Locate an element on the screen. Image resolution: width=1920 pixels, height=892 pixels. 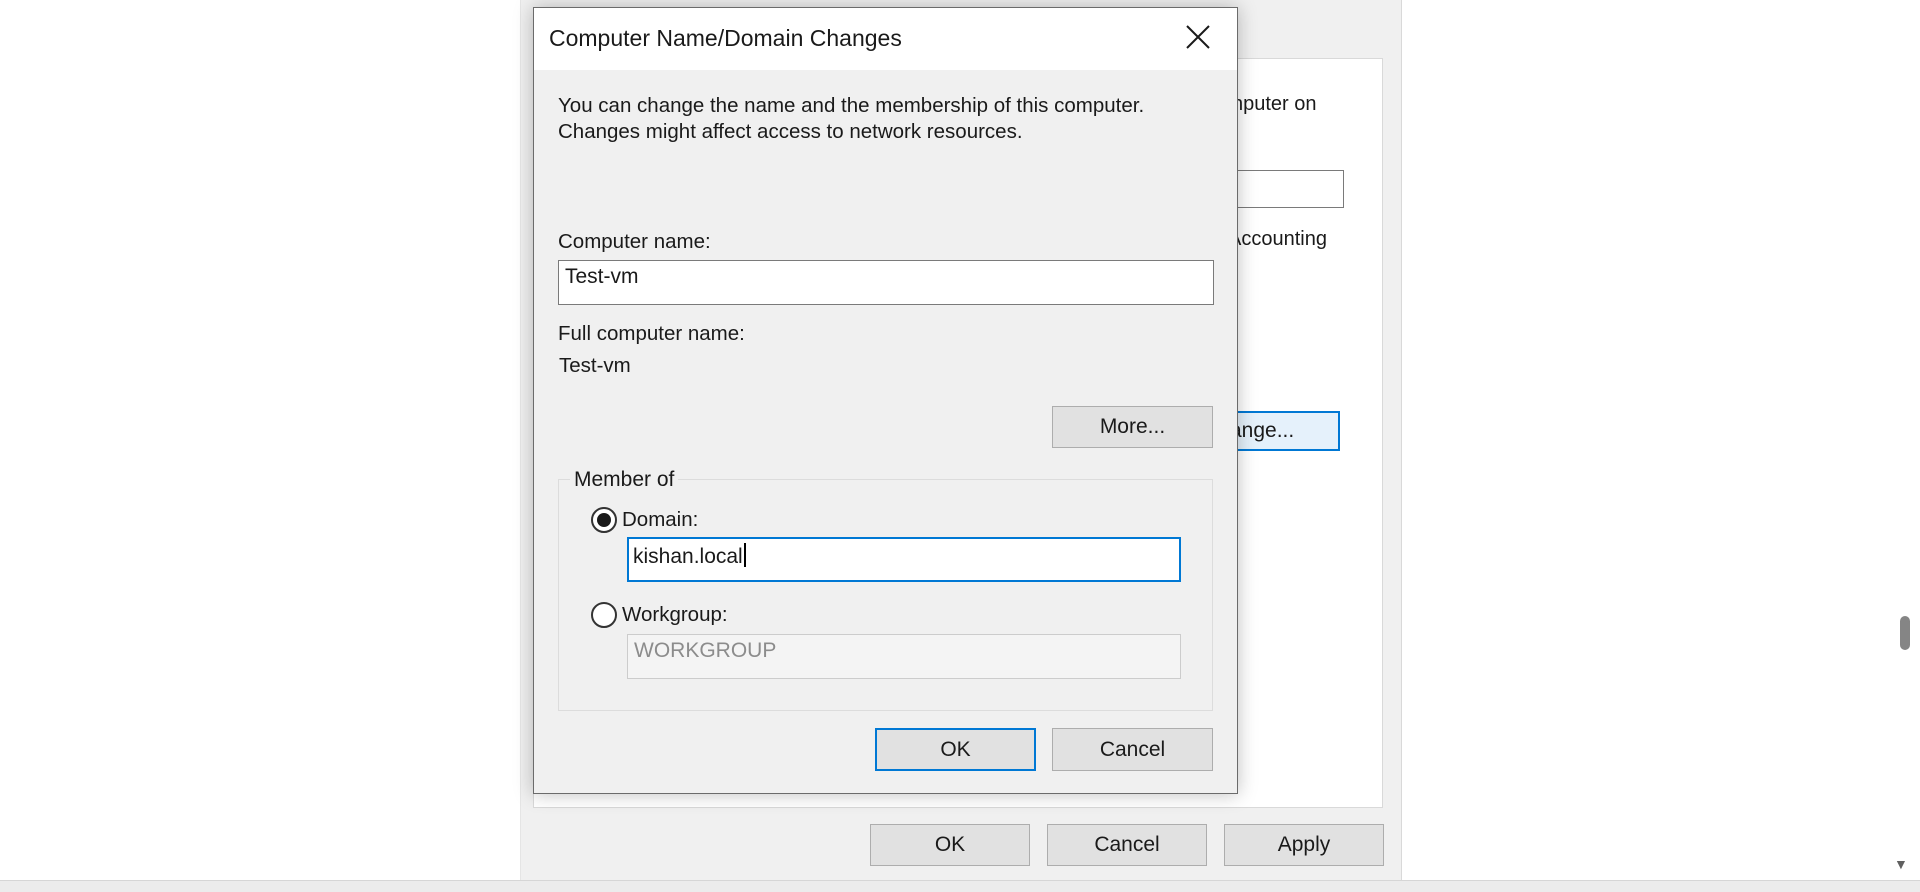
domain-input-value: kishan.local is located at coordinates (688, 556).